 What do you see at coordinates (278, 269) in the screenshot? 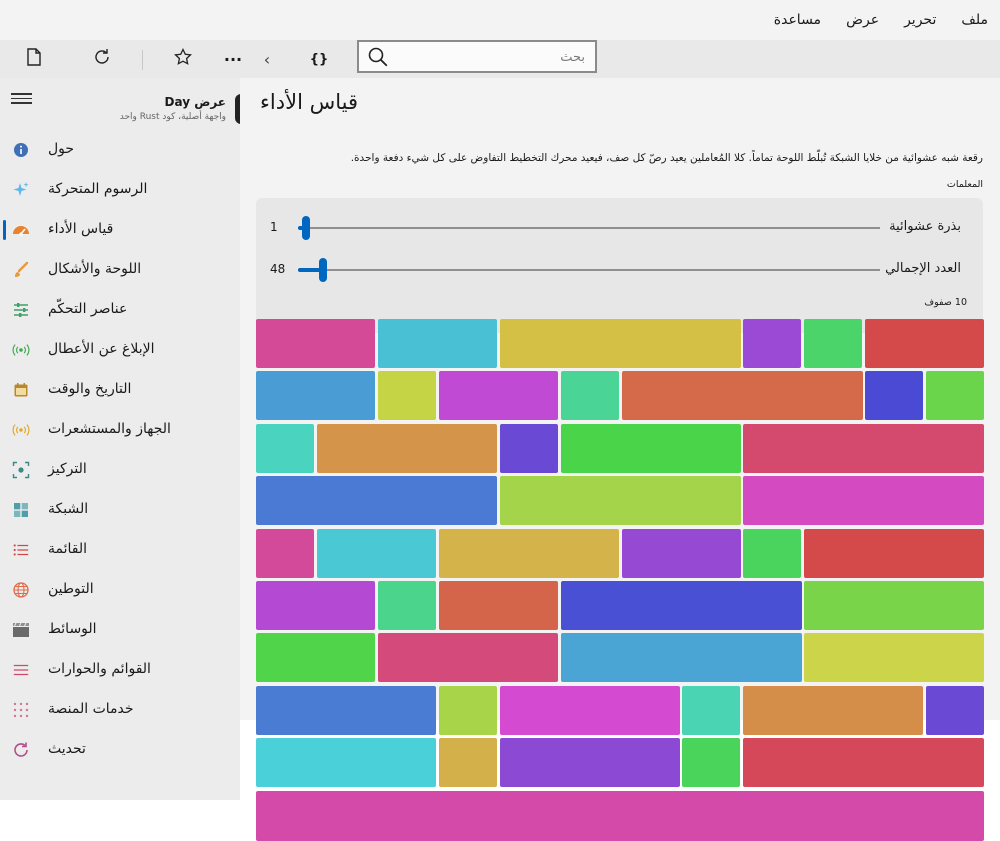
I see `total-slider-value: 48` at bounding box center [278, 269].